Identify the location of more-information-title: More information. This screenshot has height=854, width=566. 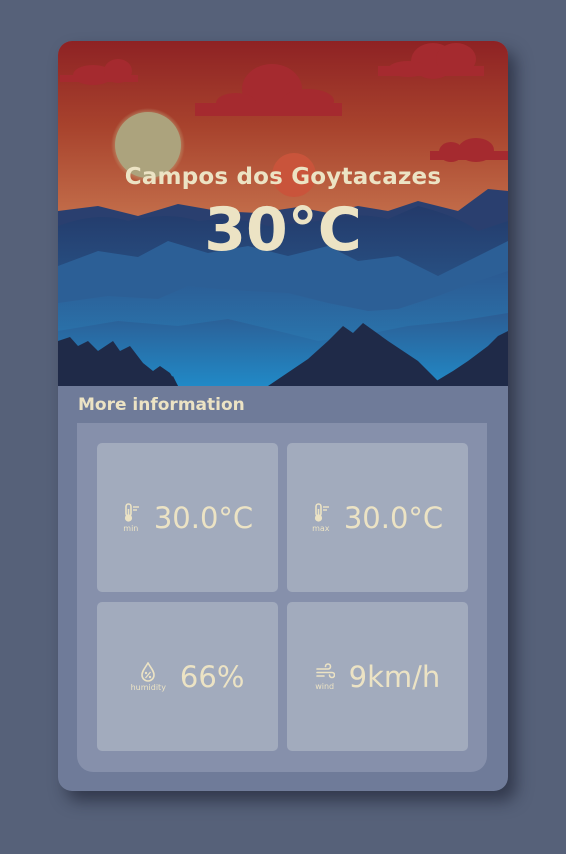
(161, 405).